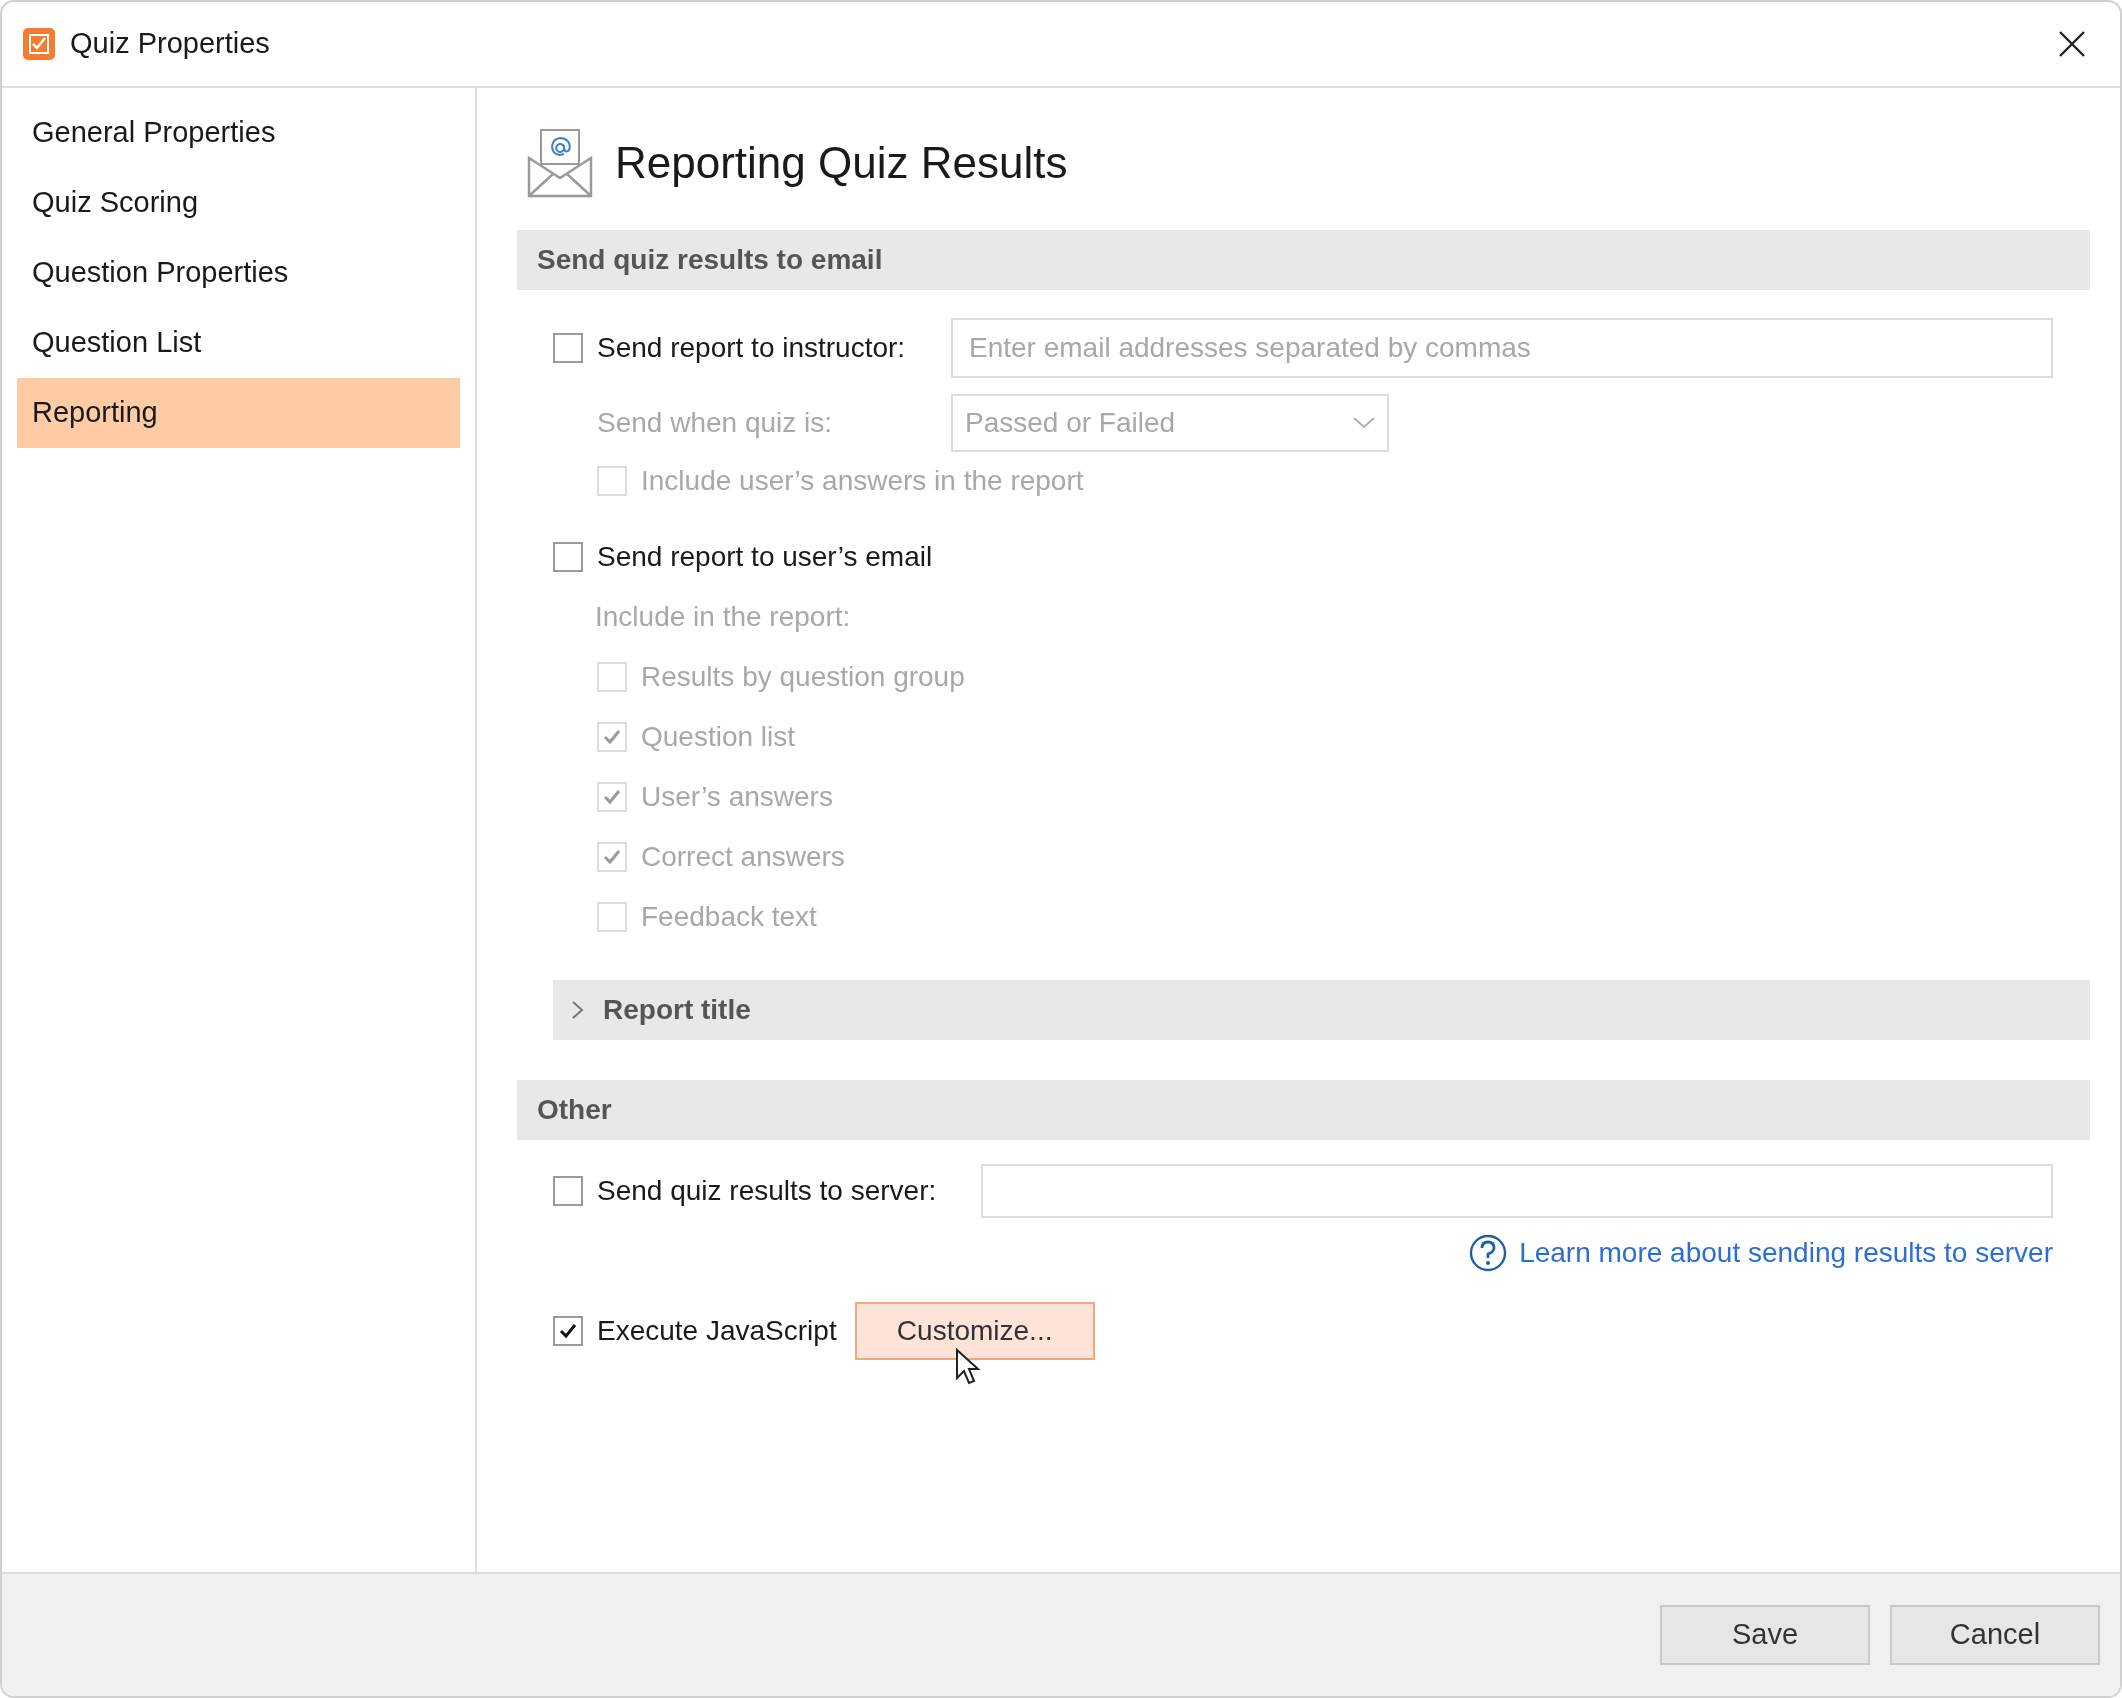  I want to click on checkbox-label: Question list, so click(718, 737).